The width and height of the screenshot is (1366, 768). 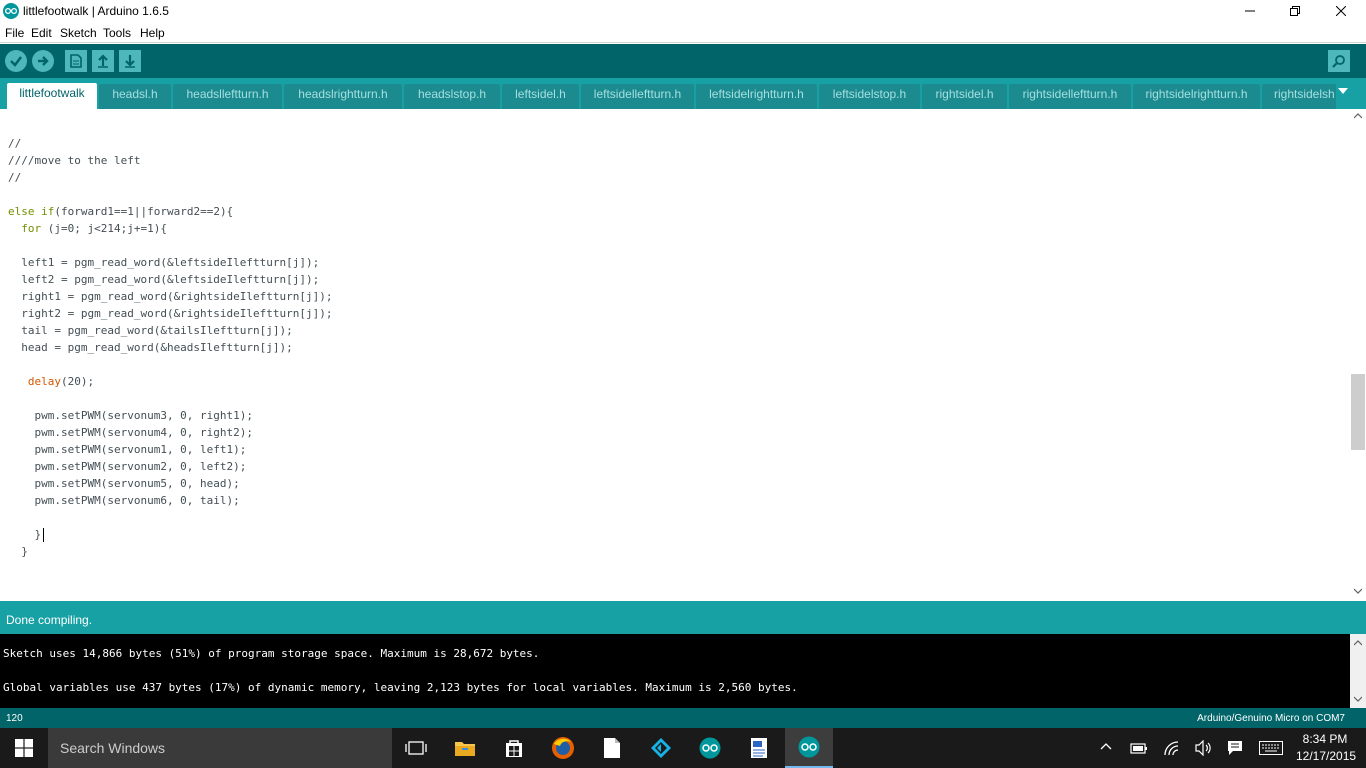 I want to click on tab-rightsidelleftturn: rightsidelleftturn.h, so click(x=1070, y=96).